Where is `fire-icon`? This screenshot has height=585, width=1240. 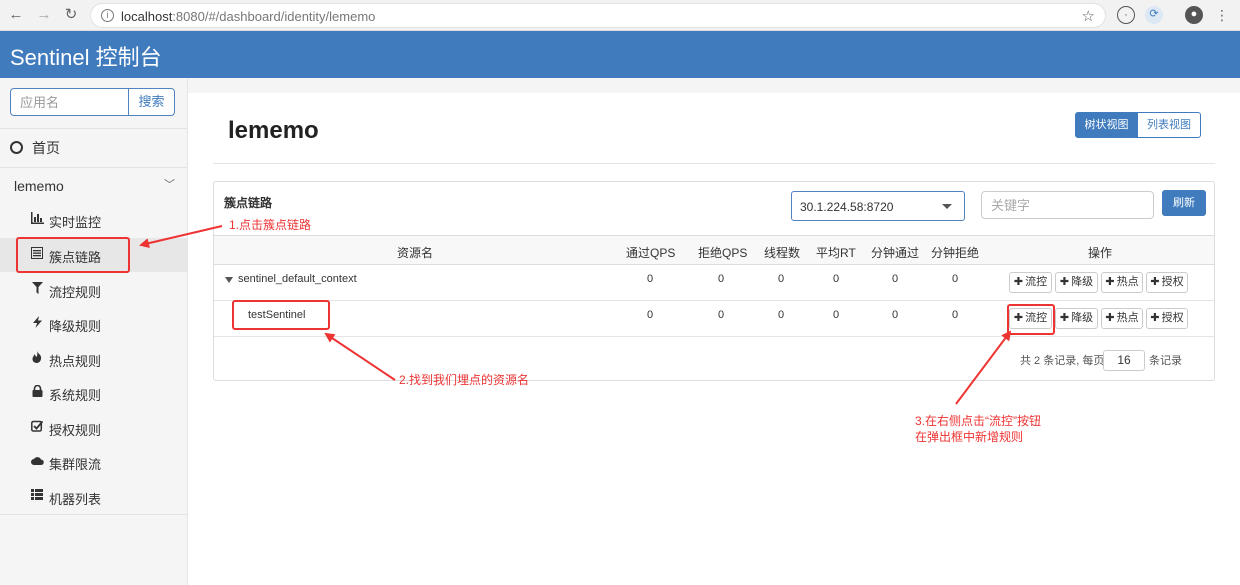
fire-icon is located at coordinates (37, 358).